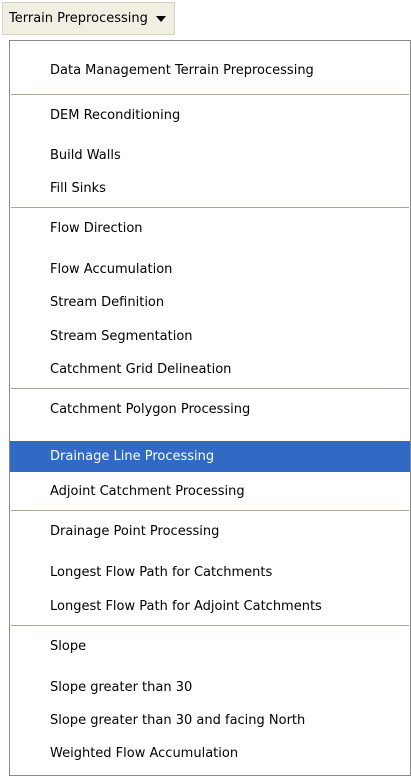 This screenshot has width=411, height=776. What do you see at coordinates (210, 531) in the screenshot?
I see `menu-item-drainage-point-processing: Drainage Point Processing` at bounding box center [210, 531].